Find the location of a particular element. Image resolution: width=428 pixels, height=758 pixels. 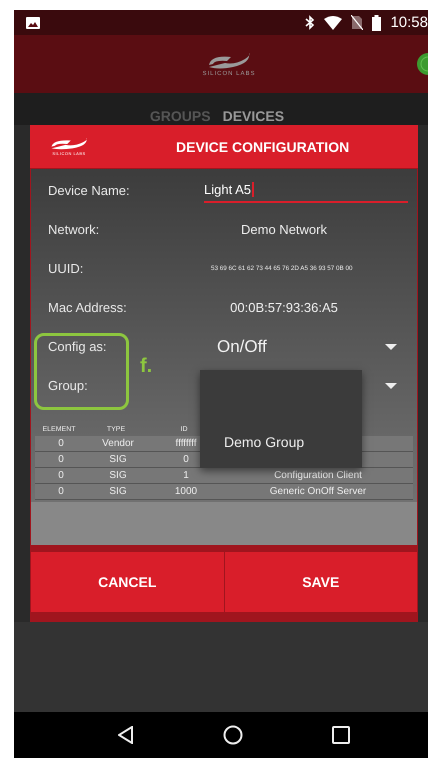

name-input-field: Light A5 is located at coordinates (306, 190).